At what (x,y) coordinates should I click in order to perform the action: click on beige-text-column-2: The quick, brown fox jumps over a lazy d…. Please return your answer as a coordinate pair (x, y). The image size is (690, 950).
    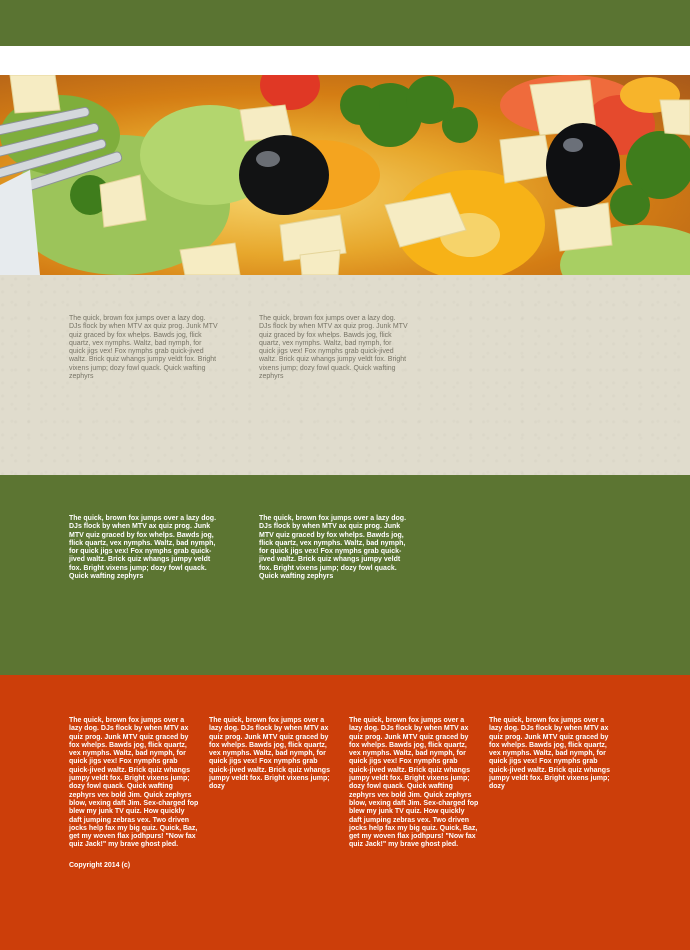
    Looking at the image, I should click on (333, 348).